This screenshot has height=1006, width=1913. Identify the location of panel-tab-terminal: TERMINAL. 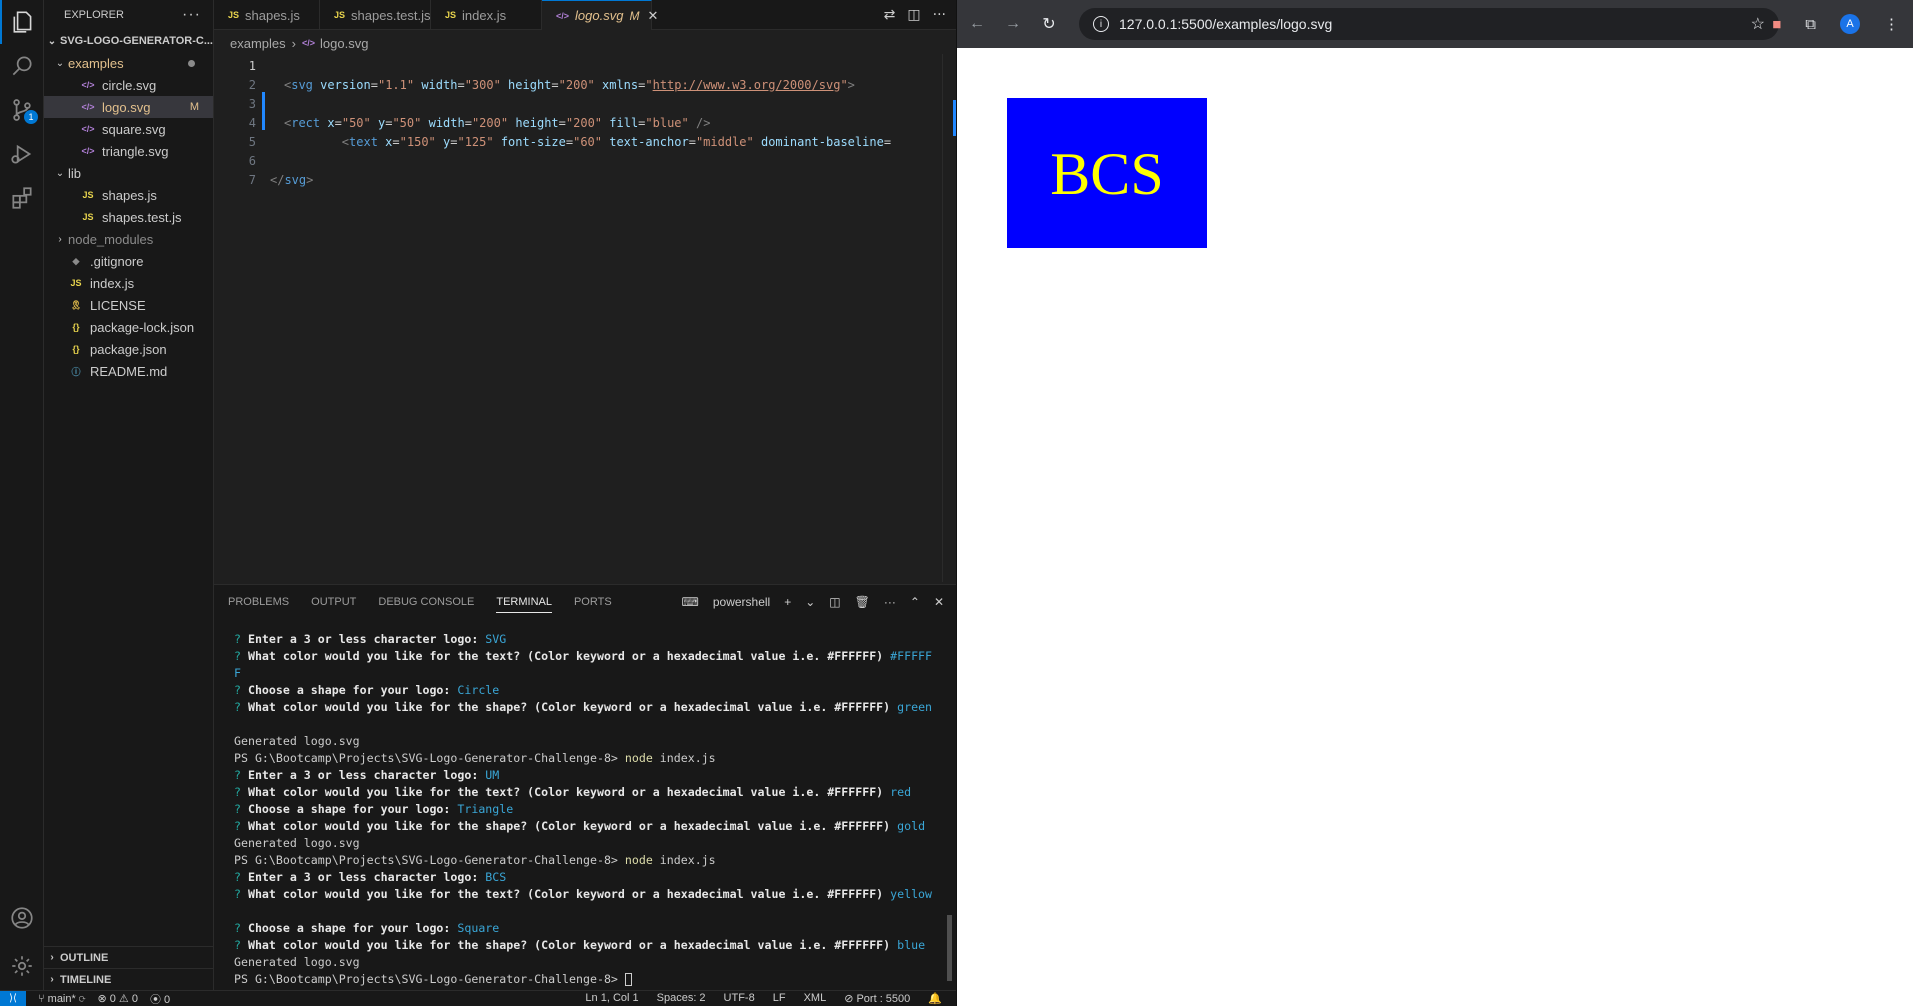
(524, 604).